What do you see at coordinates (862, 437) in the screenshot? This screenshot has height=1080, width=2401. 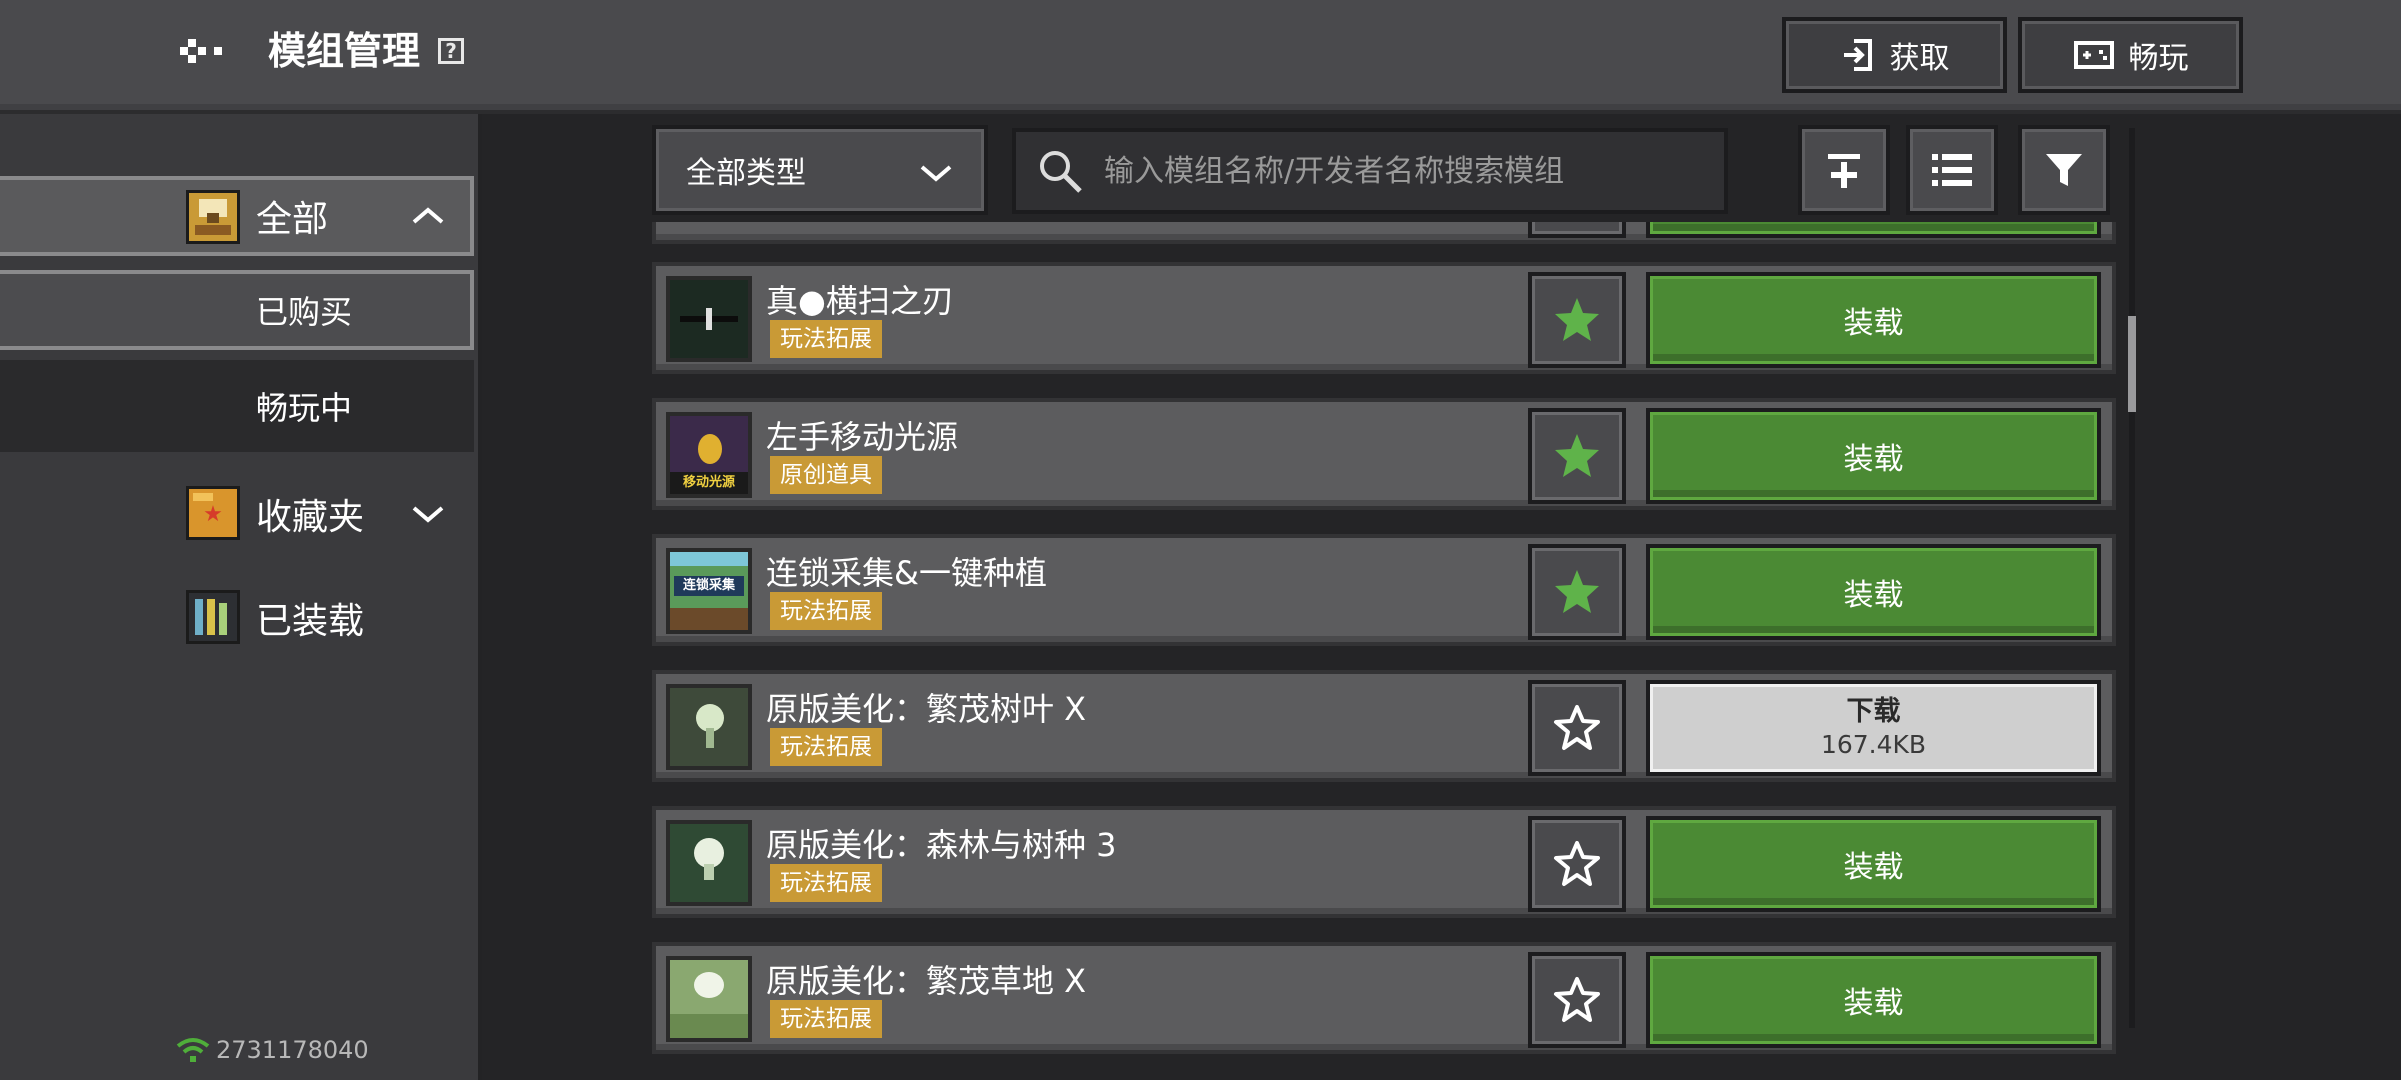 I see `mod-name: 左手移动光源` at bounding box center [862, 437].